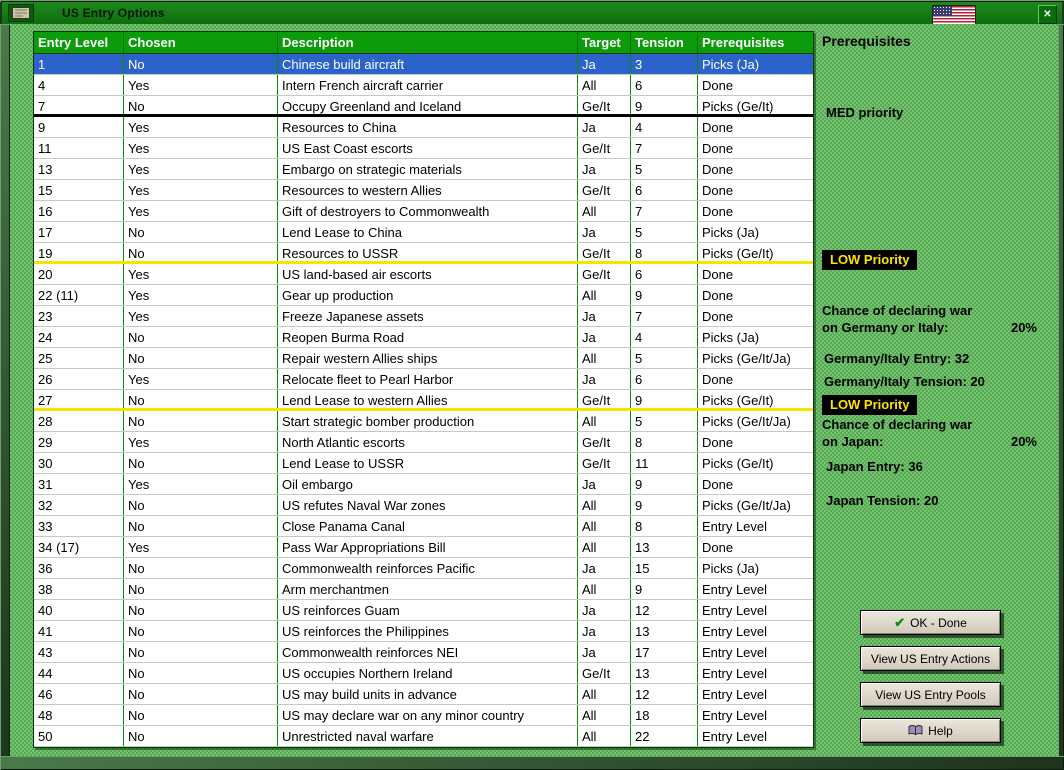 Image resolution: width=1064 pixels, height=770 pixels. What do you see at coordinates (79, 442) in the screenshot?
I see `cell-entry-level: 29` at bounding box center [79, 442].